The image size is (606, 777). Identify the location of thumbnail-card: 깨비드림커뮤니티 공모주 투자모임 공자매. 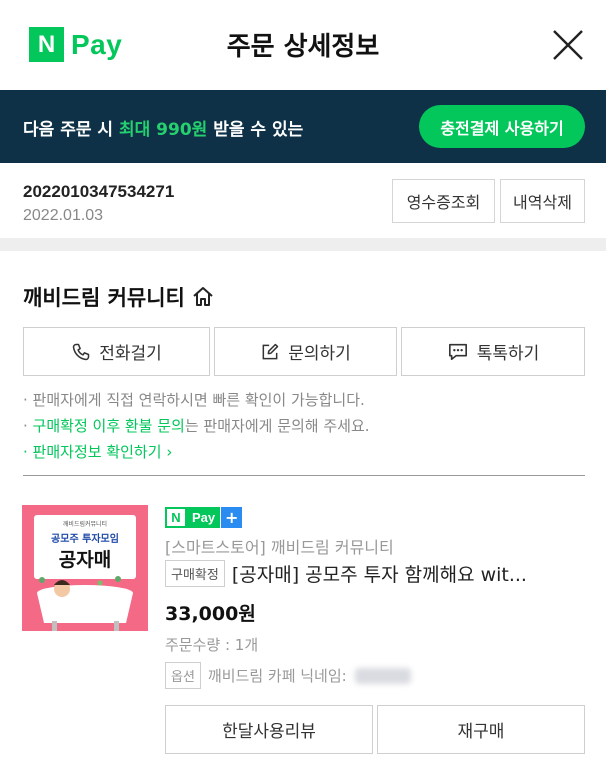
(85, 547).